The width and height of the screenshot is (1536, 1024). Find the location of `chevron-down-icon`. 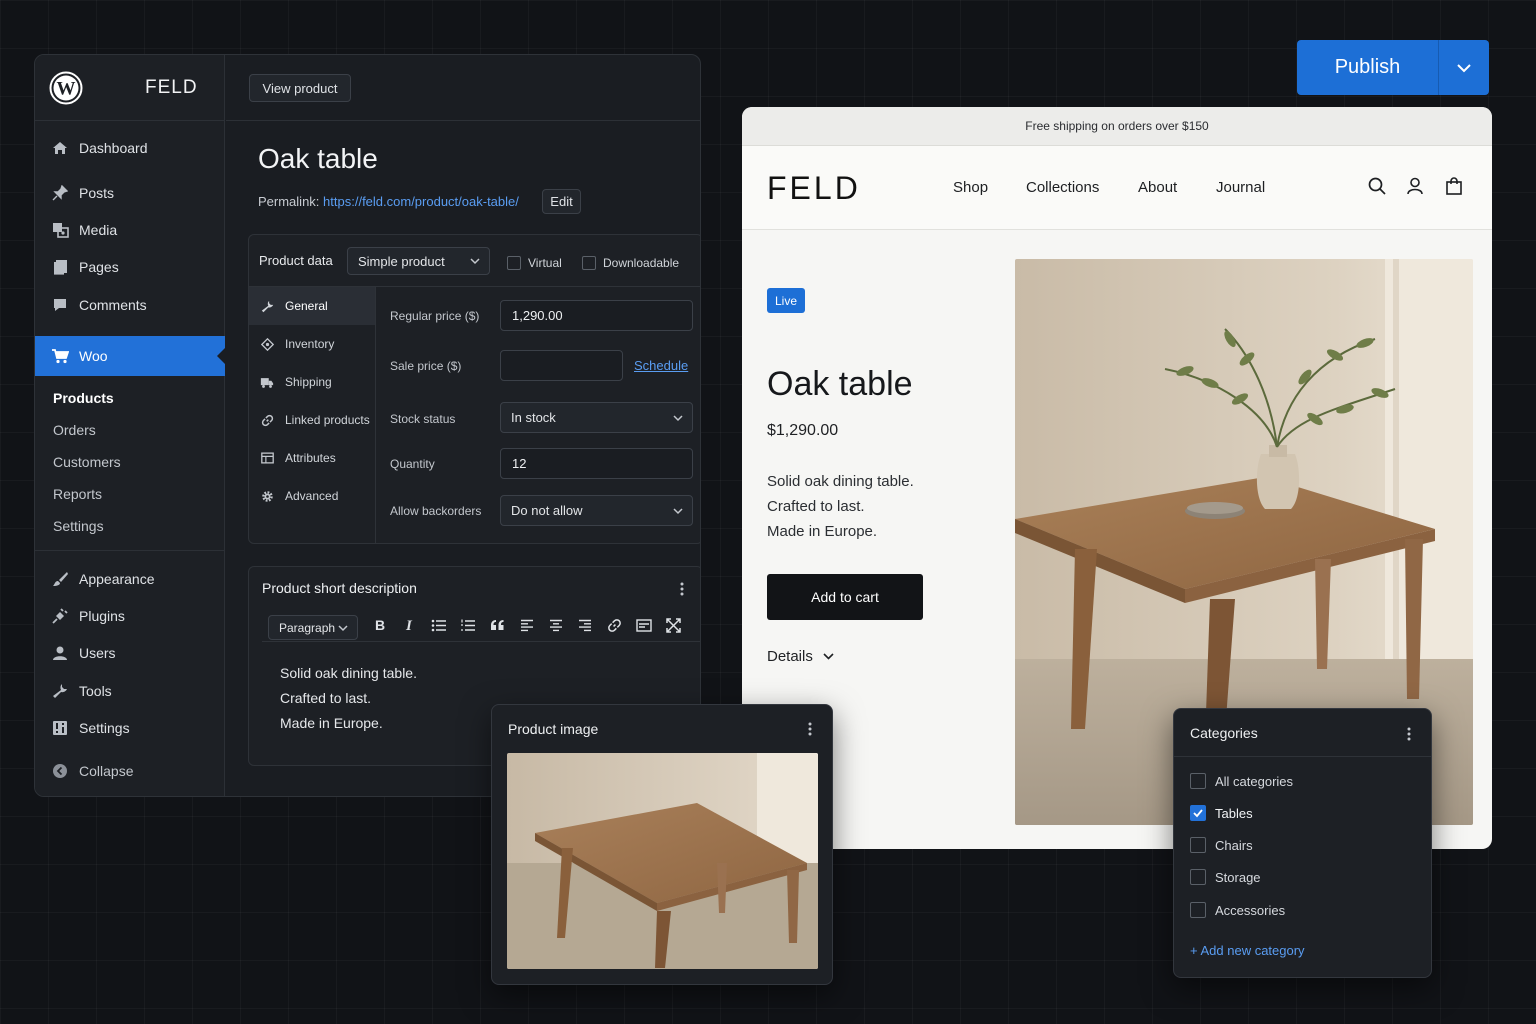

chevron-down-icon is located at coordinates (678, 418).